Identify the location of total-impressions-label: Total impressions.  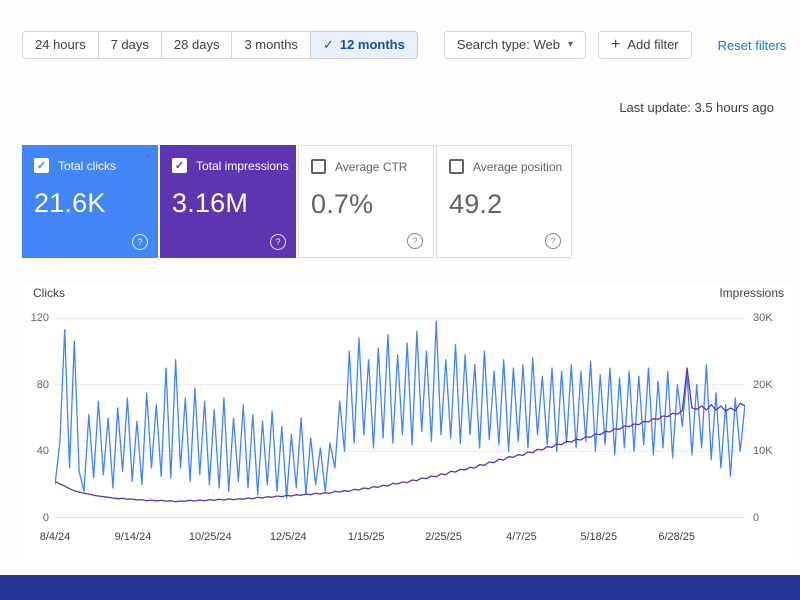
(242, 165).